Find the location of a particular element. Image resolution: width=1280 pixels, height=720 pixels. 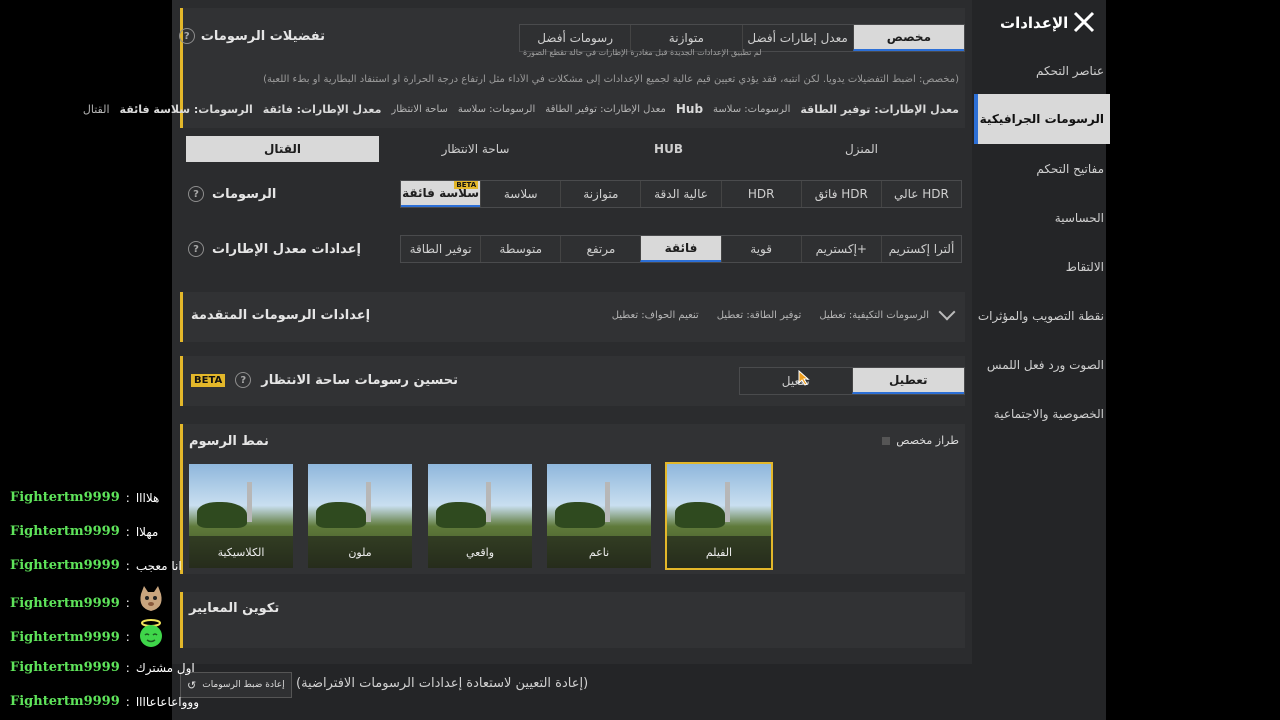

custom-style-toggle: طراز مخصص is located at coordinates (920, 440).